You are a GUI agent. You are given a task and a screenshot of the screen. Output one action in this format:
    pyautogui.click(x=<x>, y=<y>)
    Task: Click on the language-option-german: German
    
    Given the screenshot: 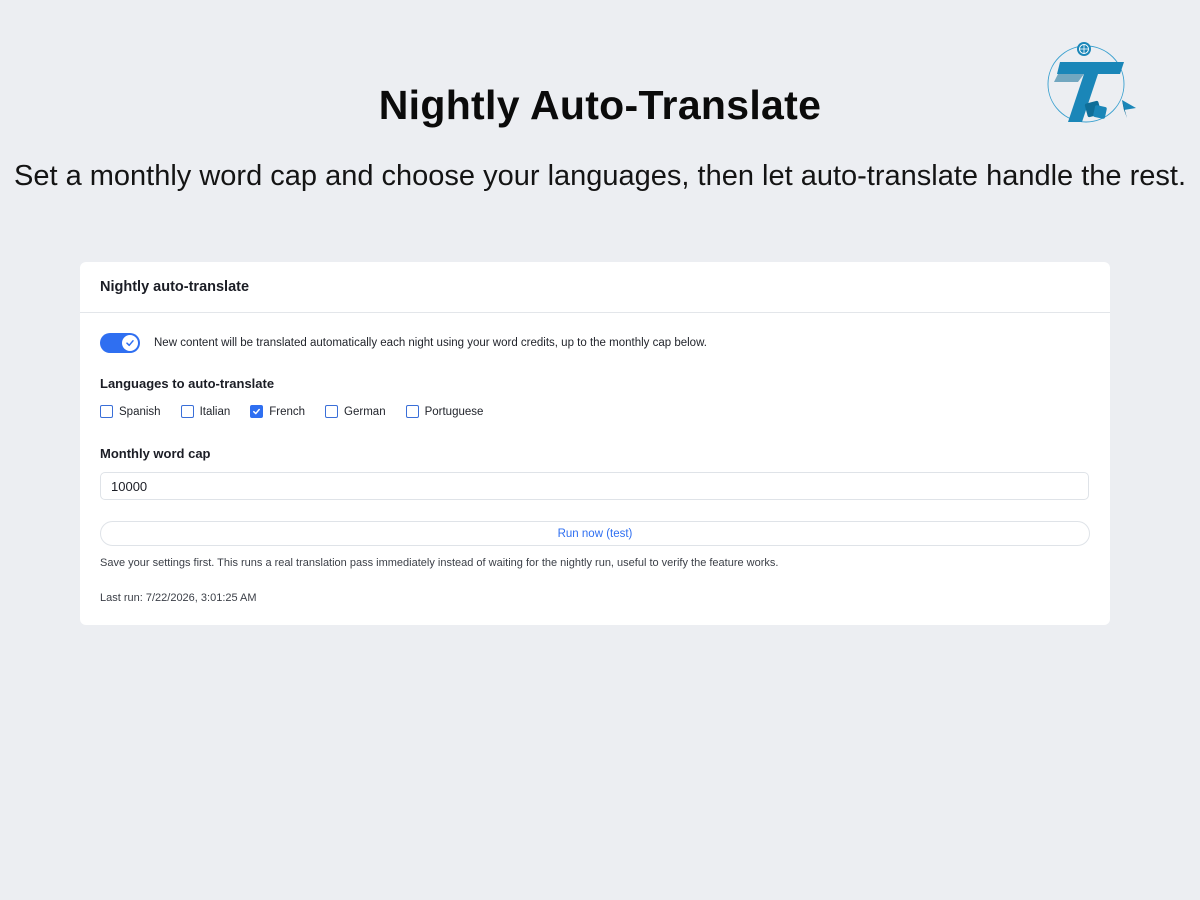 What is the action you would take?
    pyautogui.click(x=355, y=411)
    